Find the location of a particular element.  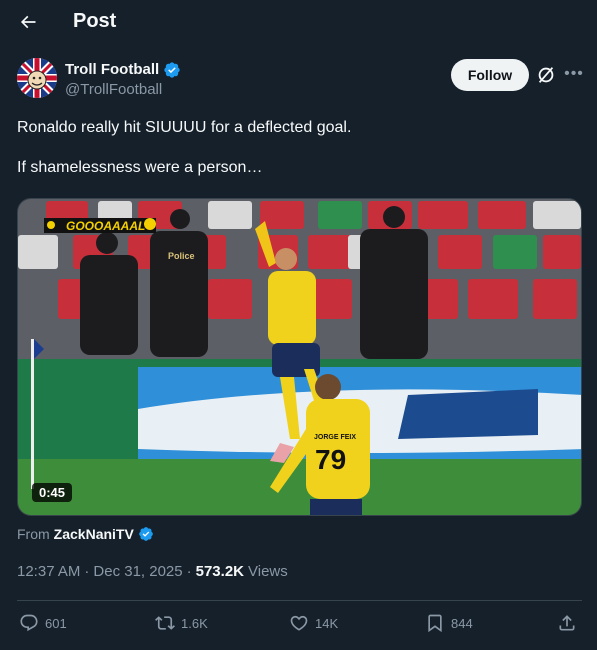

post-date: Dec 31, 2025 is located at coordinates (137, 571).